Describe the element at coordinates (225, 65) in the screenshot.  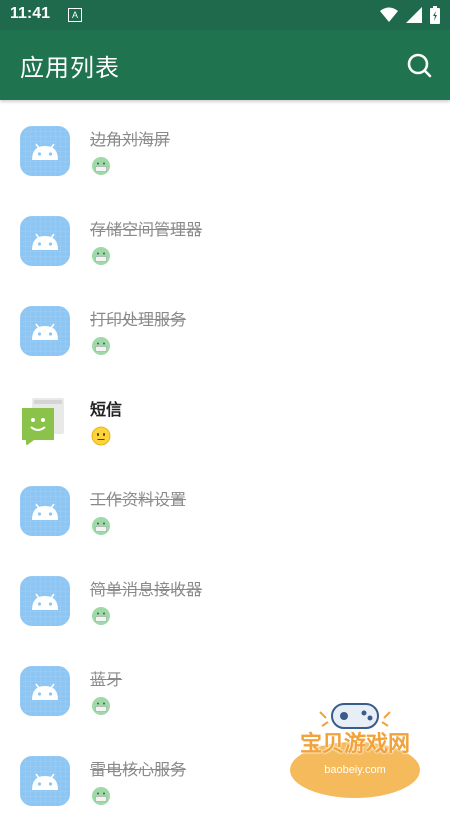
I see `app-bar: 应用列表` at that location.